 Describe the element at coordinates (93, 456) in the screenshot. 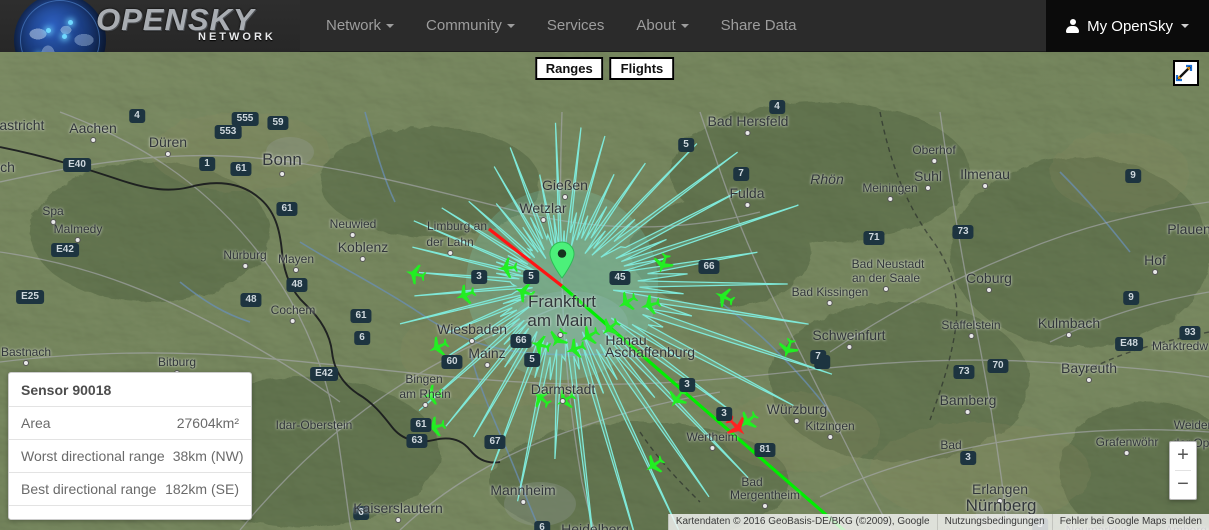

I see `worst-range-label: Worst directional range` at that location.